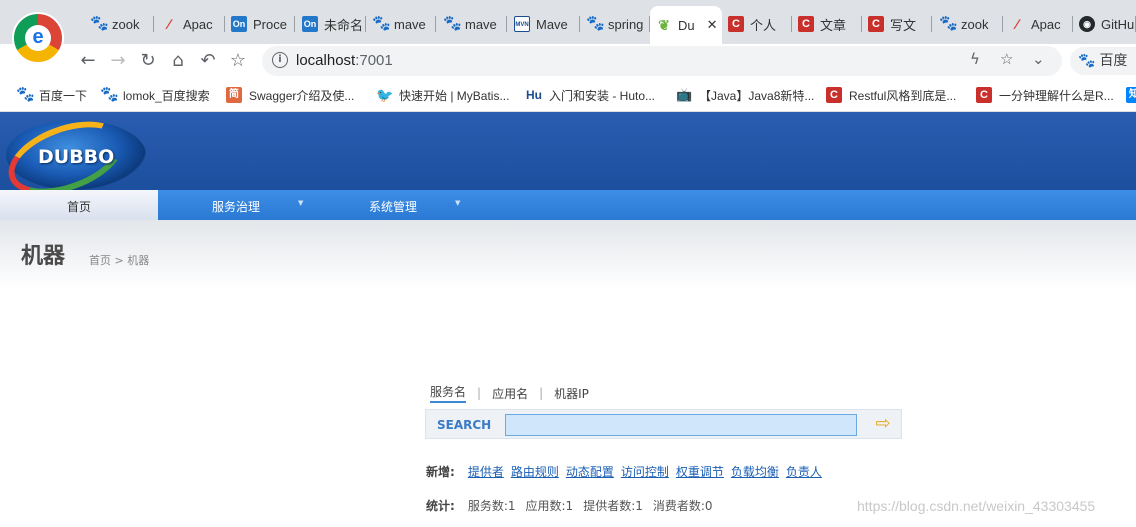 The width and height of the screenshot is (1136, 527). Describe the element at coordinates (344, 60) in the screenshot. I see `url-text: localhost:7001` at that location.